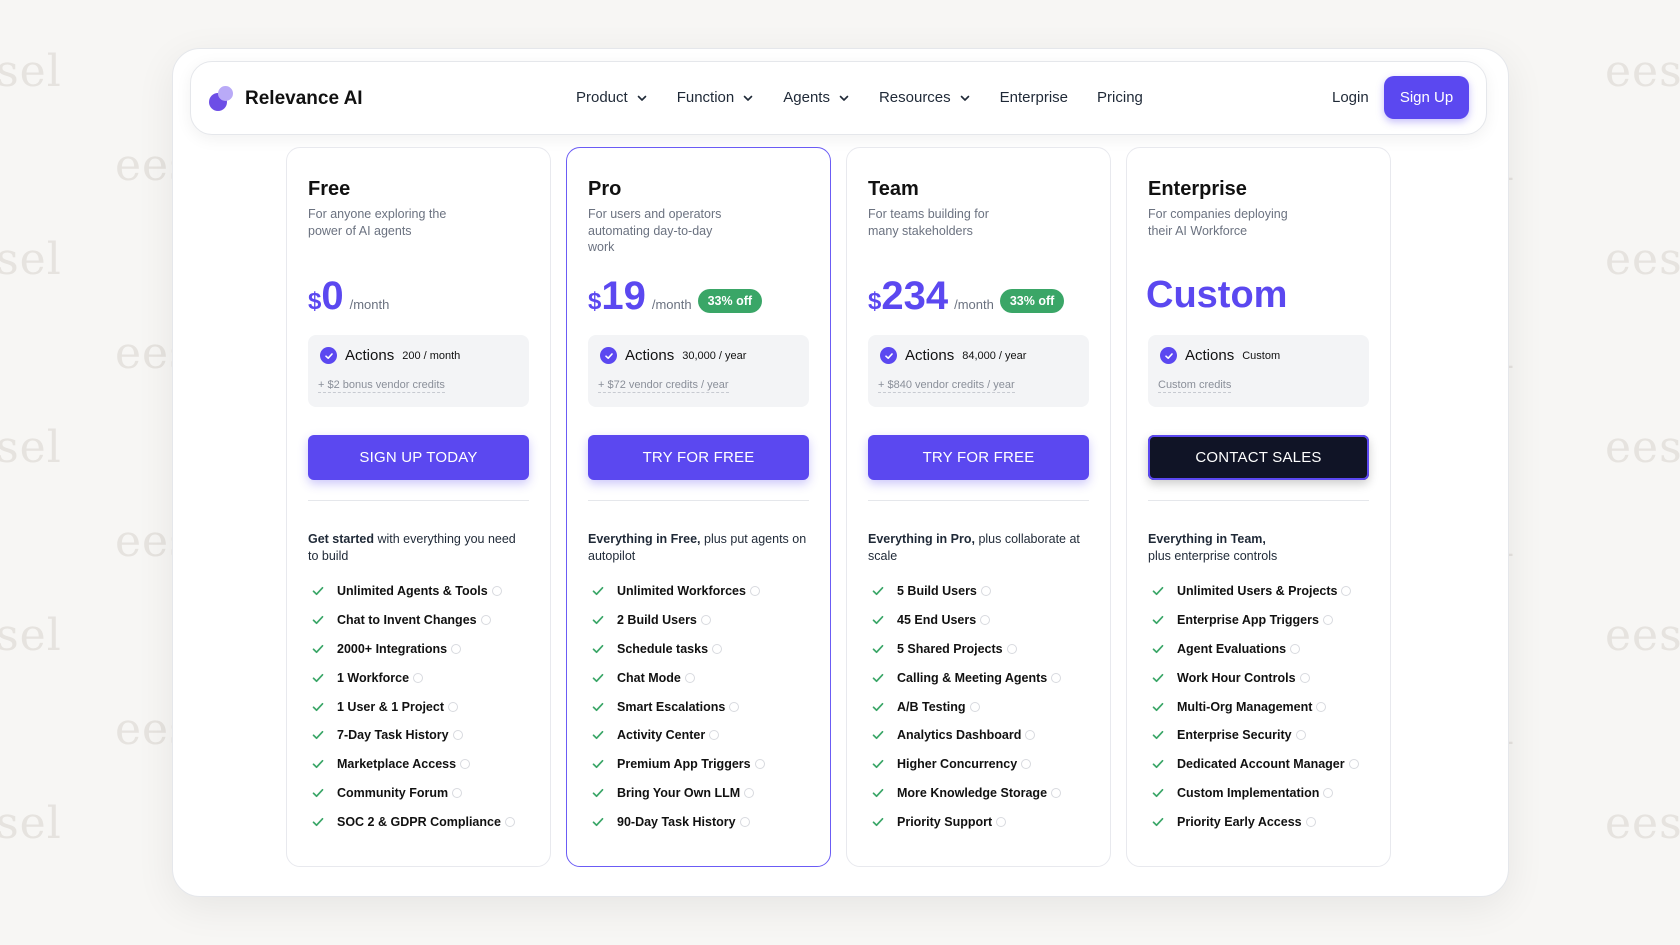  What do you see at coordinates (1350, 97) in the screenshot?
I see `login-link: Login` at bounding box center [1350, 97].